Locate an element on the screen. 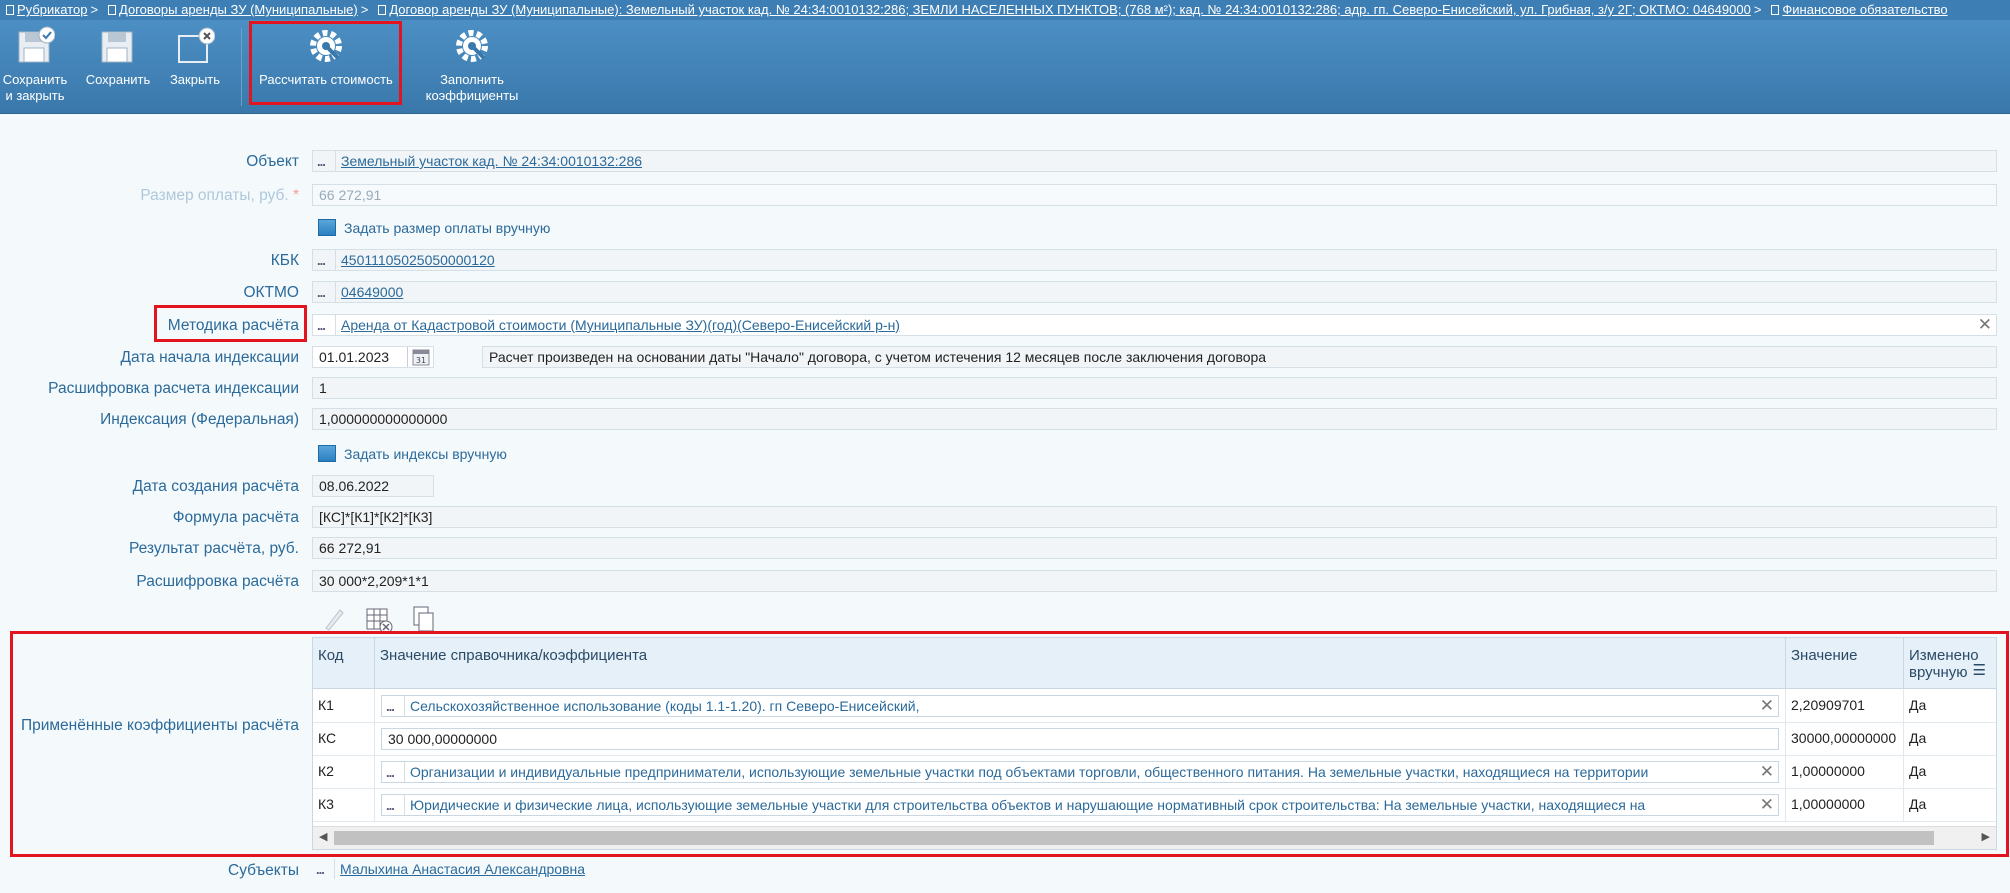 The width and height of the screenshot is (2010, 893). oktmo-field: 04649000 is located at coordinates (1154, 292).